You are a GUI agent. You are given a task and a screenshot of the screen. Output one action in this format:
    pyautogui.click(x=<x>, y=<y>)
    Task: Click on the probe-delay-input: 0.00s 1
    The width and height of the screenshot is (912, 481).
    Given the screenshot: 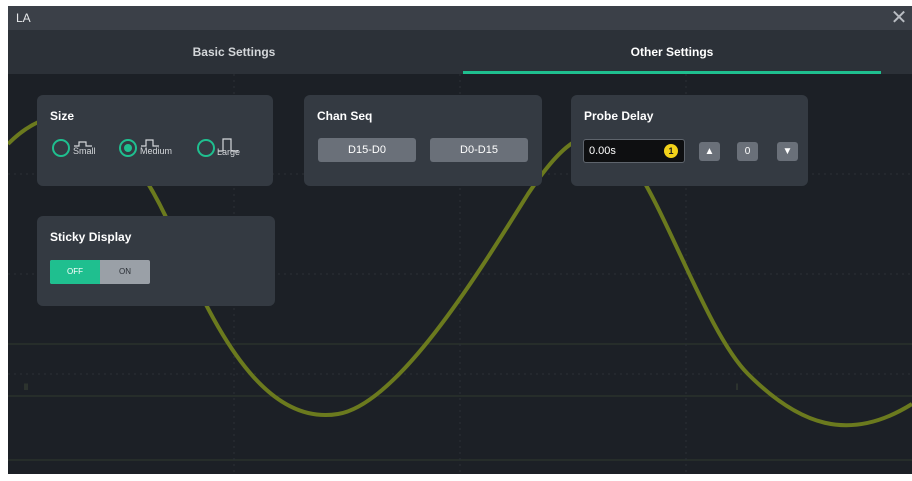 What is the action you would take?
    pyautogui.click(x=634, y=151)
    